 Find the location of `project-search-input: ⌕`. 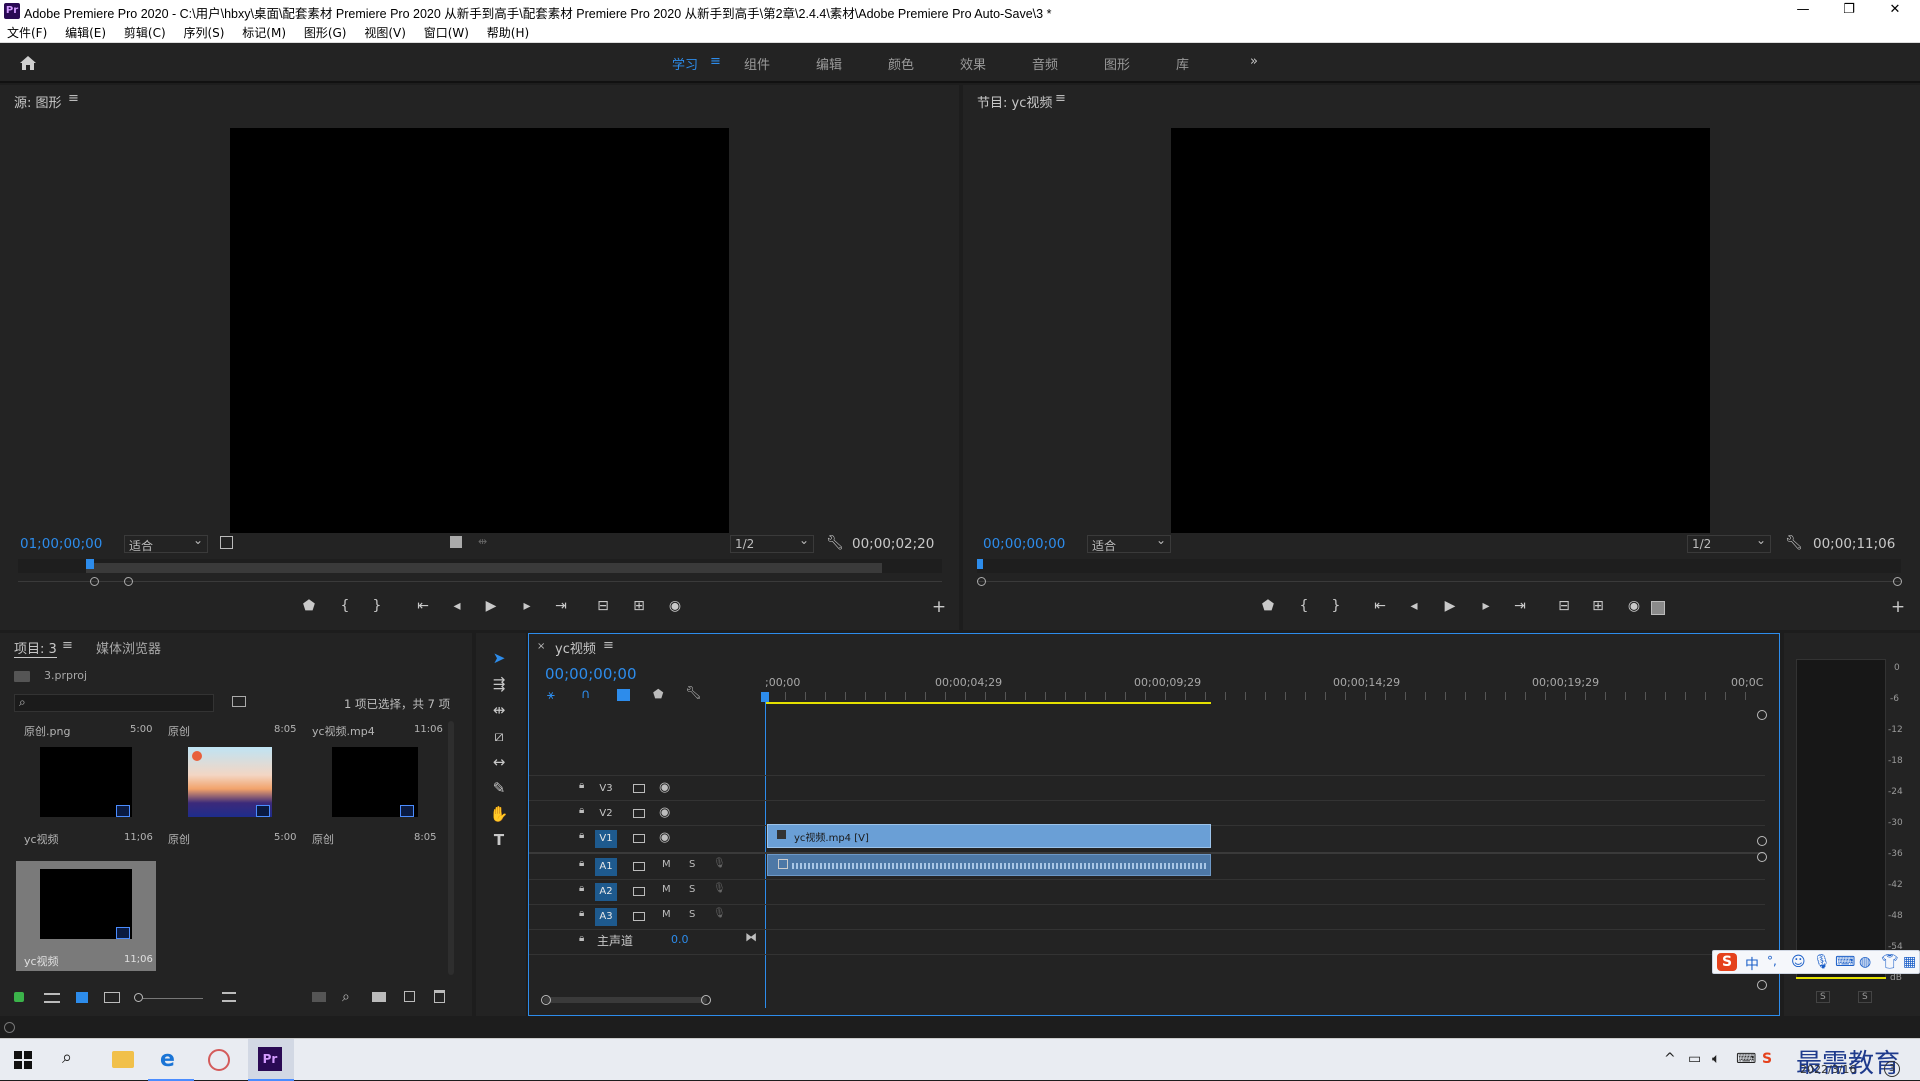

project-search-input: ⌕ is located at coordinates (114, 703).